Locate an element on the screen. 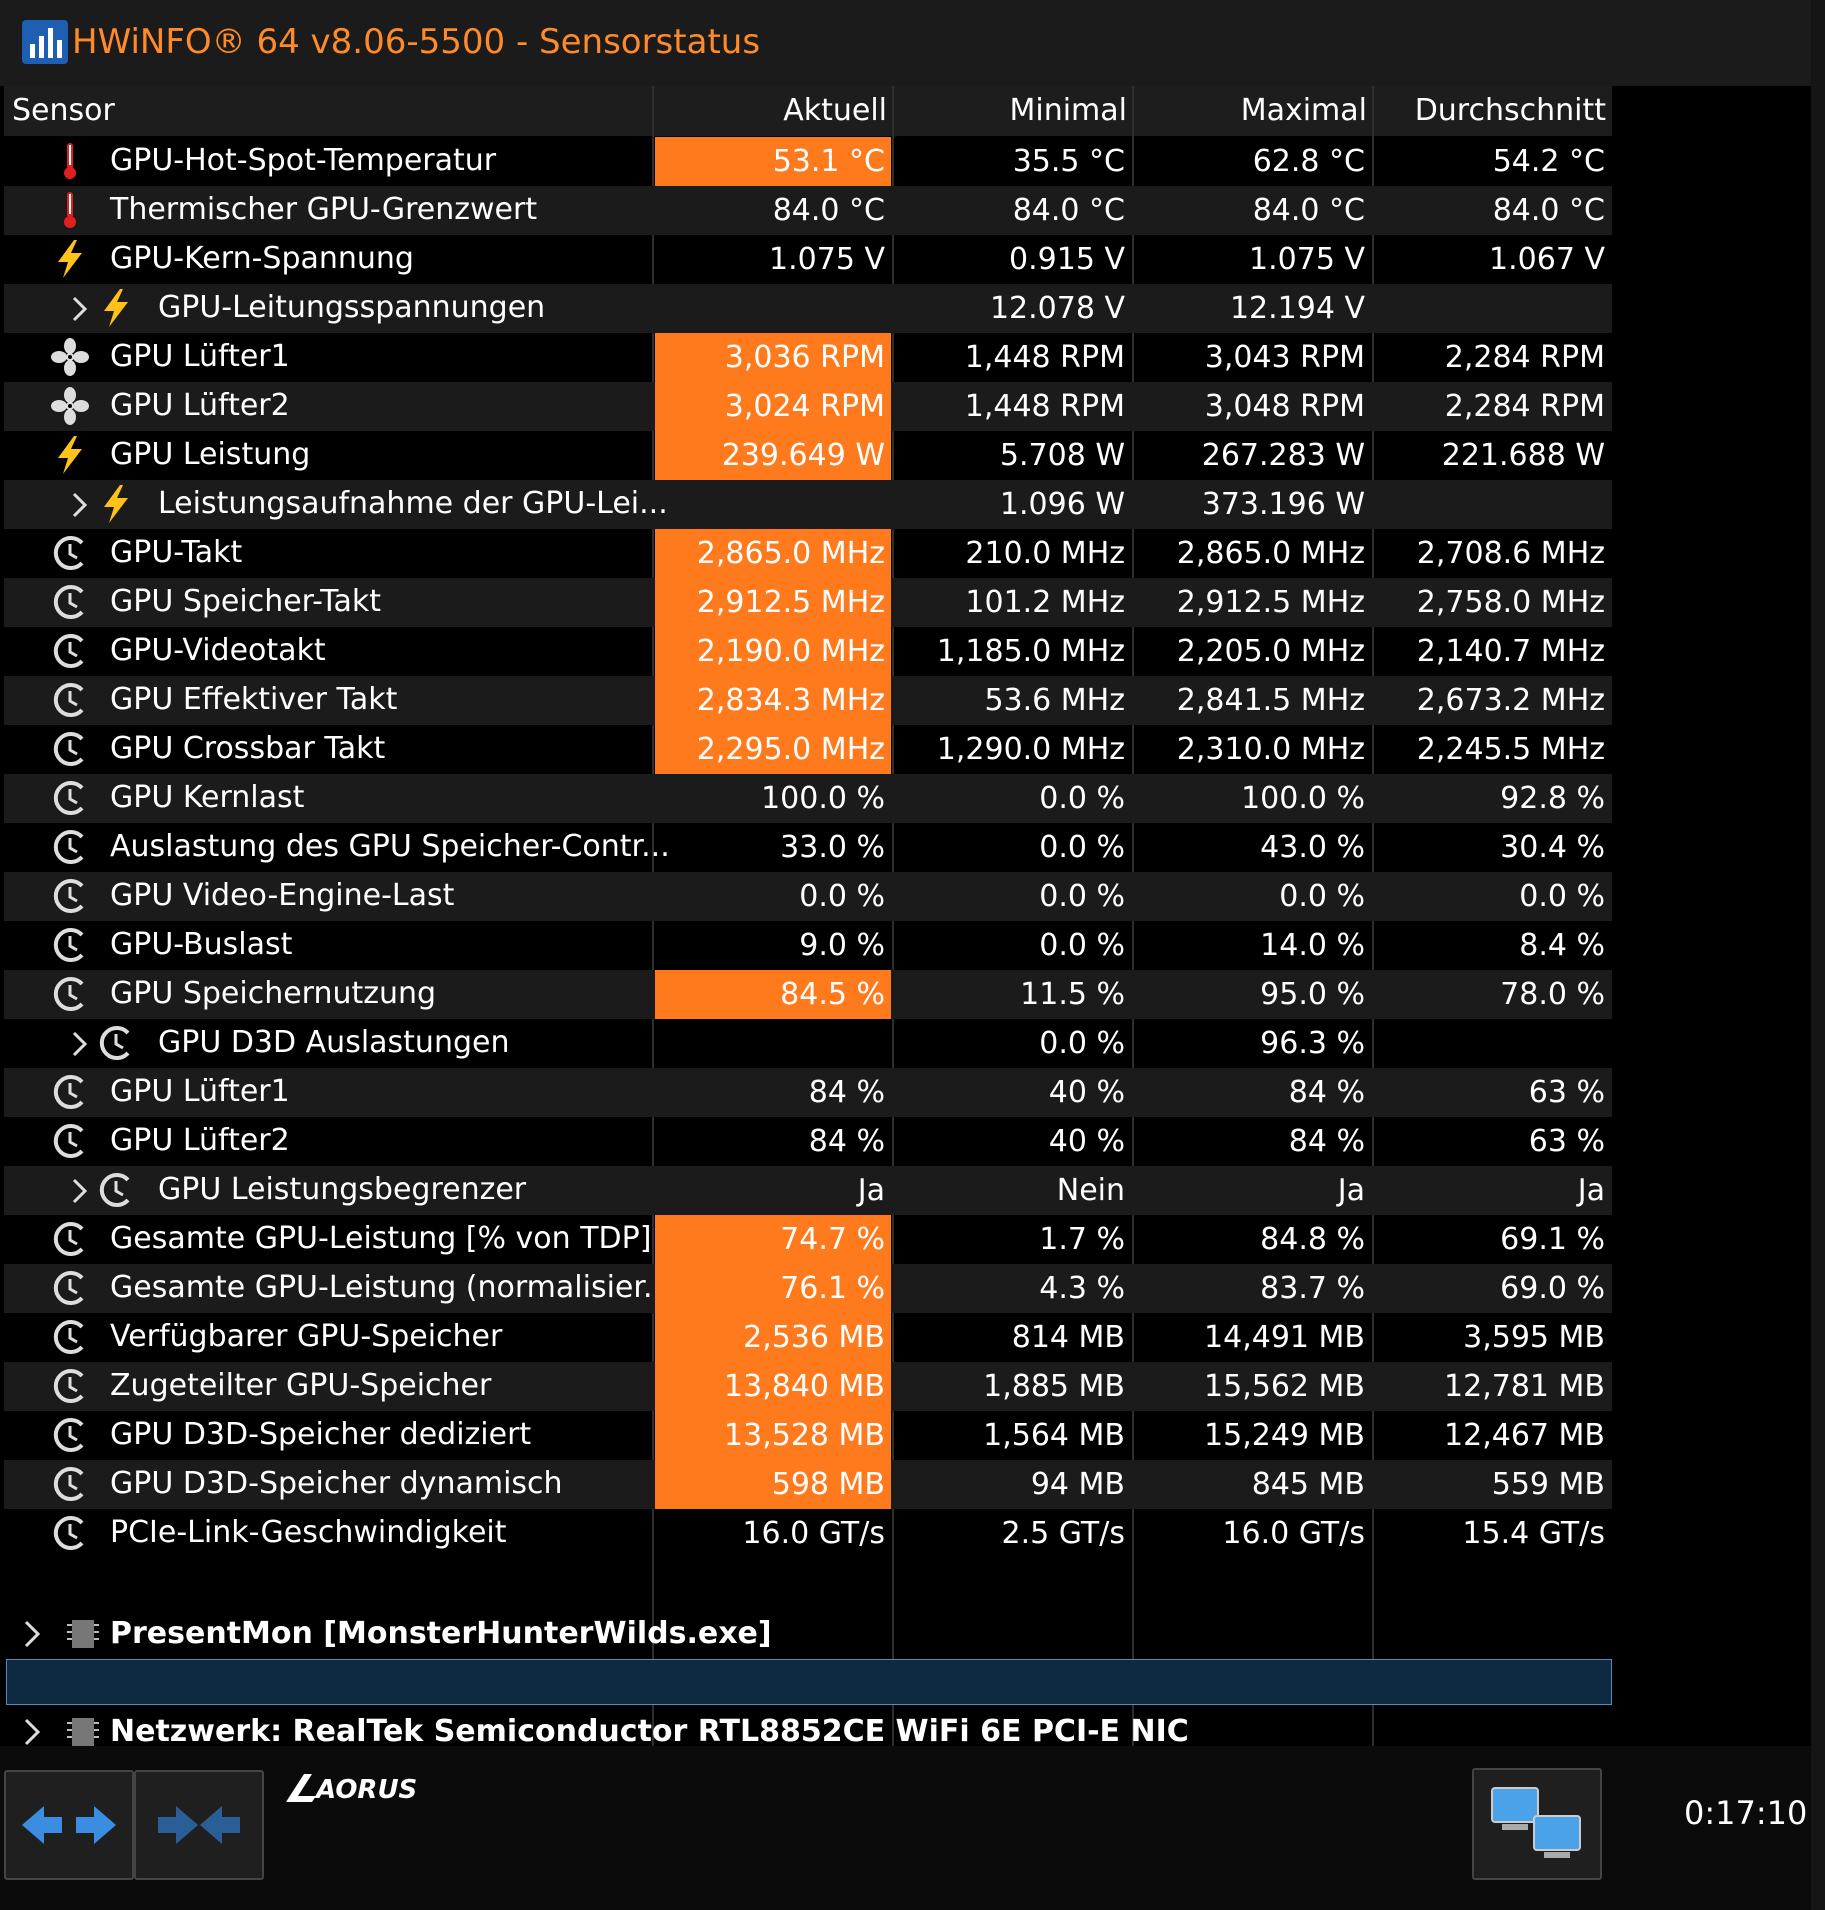  value-minimum: 5.708 W is located at coordinates (1062, 455).